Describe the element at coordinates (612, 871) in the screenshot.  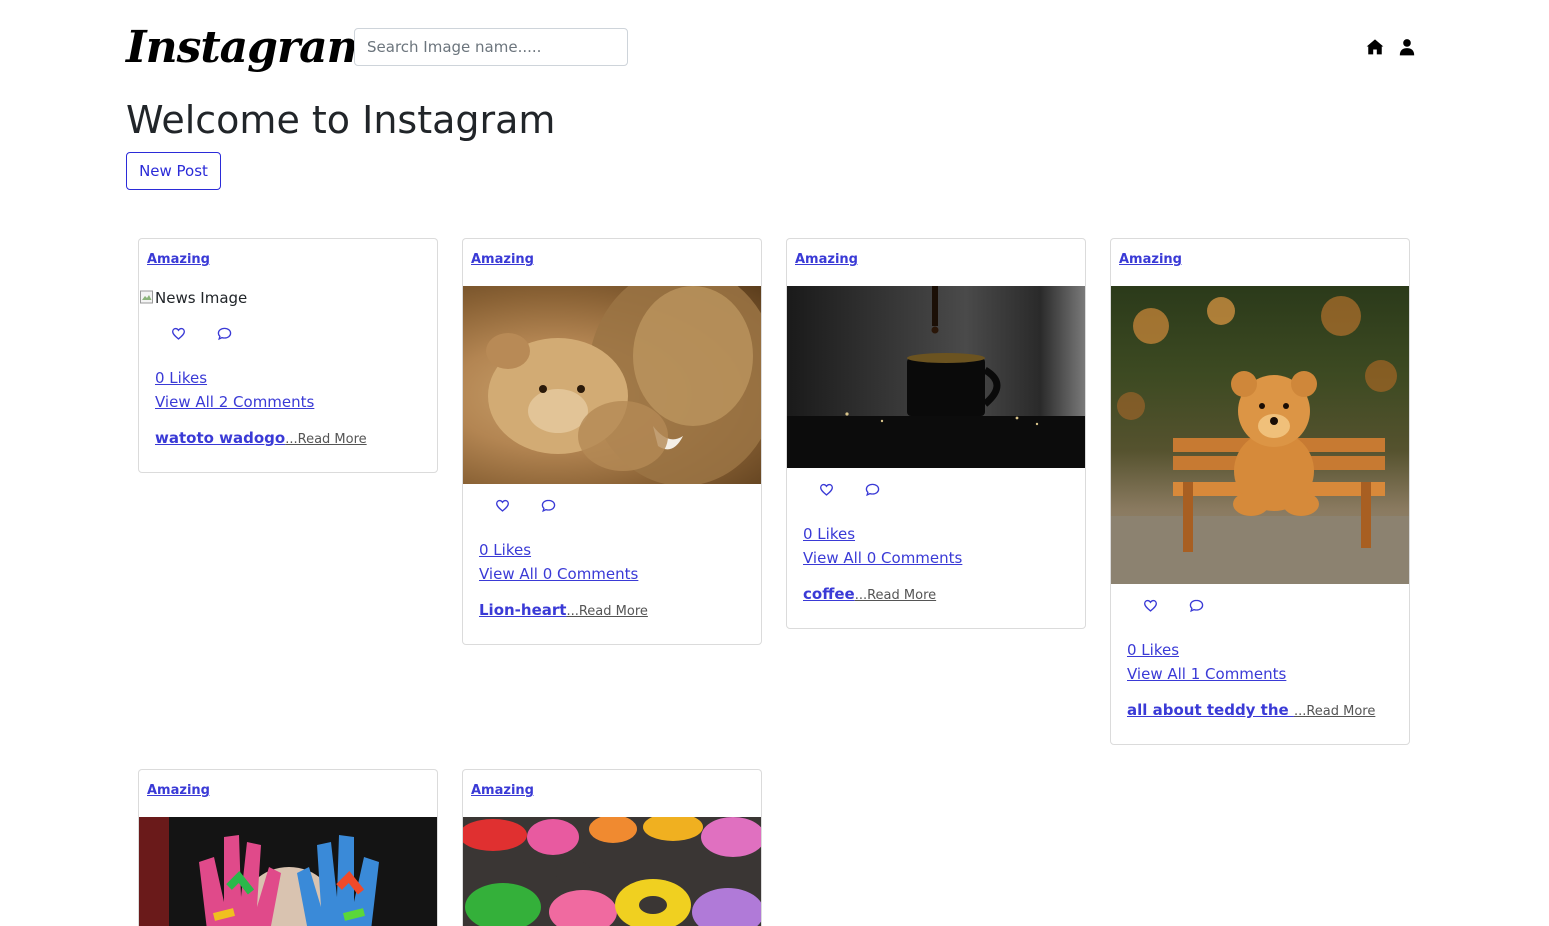
I see `post-image-colorful-letters` at that location.